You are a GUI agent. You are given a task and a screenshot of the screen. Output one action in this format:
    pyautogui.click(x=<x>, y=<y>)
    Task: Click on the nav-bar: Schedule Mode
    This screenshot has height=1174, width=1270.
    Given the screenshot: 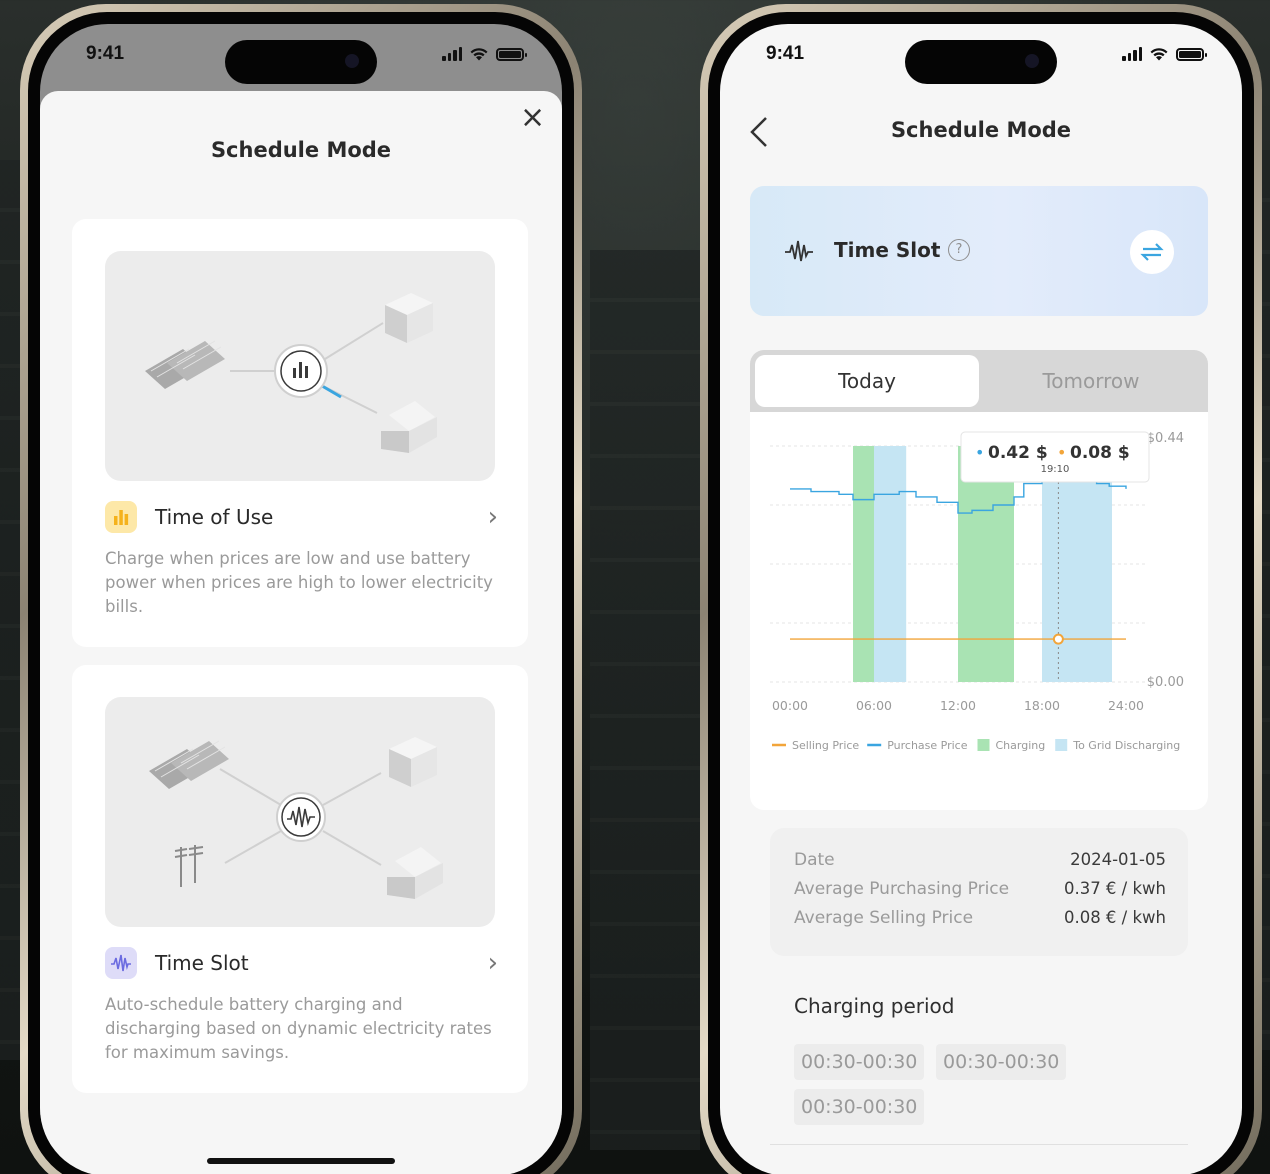 What is the action you would take?
    pyautogui.click(x=981, y=133)
    